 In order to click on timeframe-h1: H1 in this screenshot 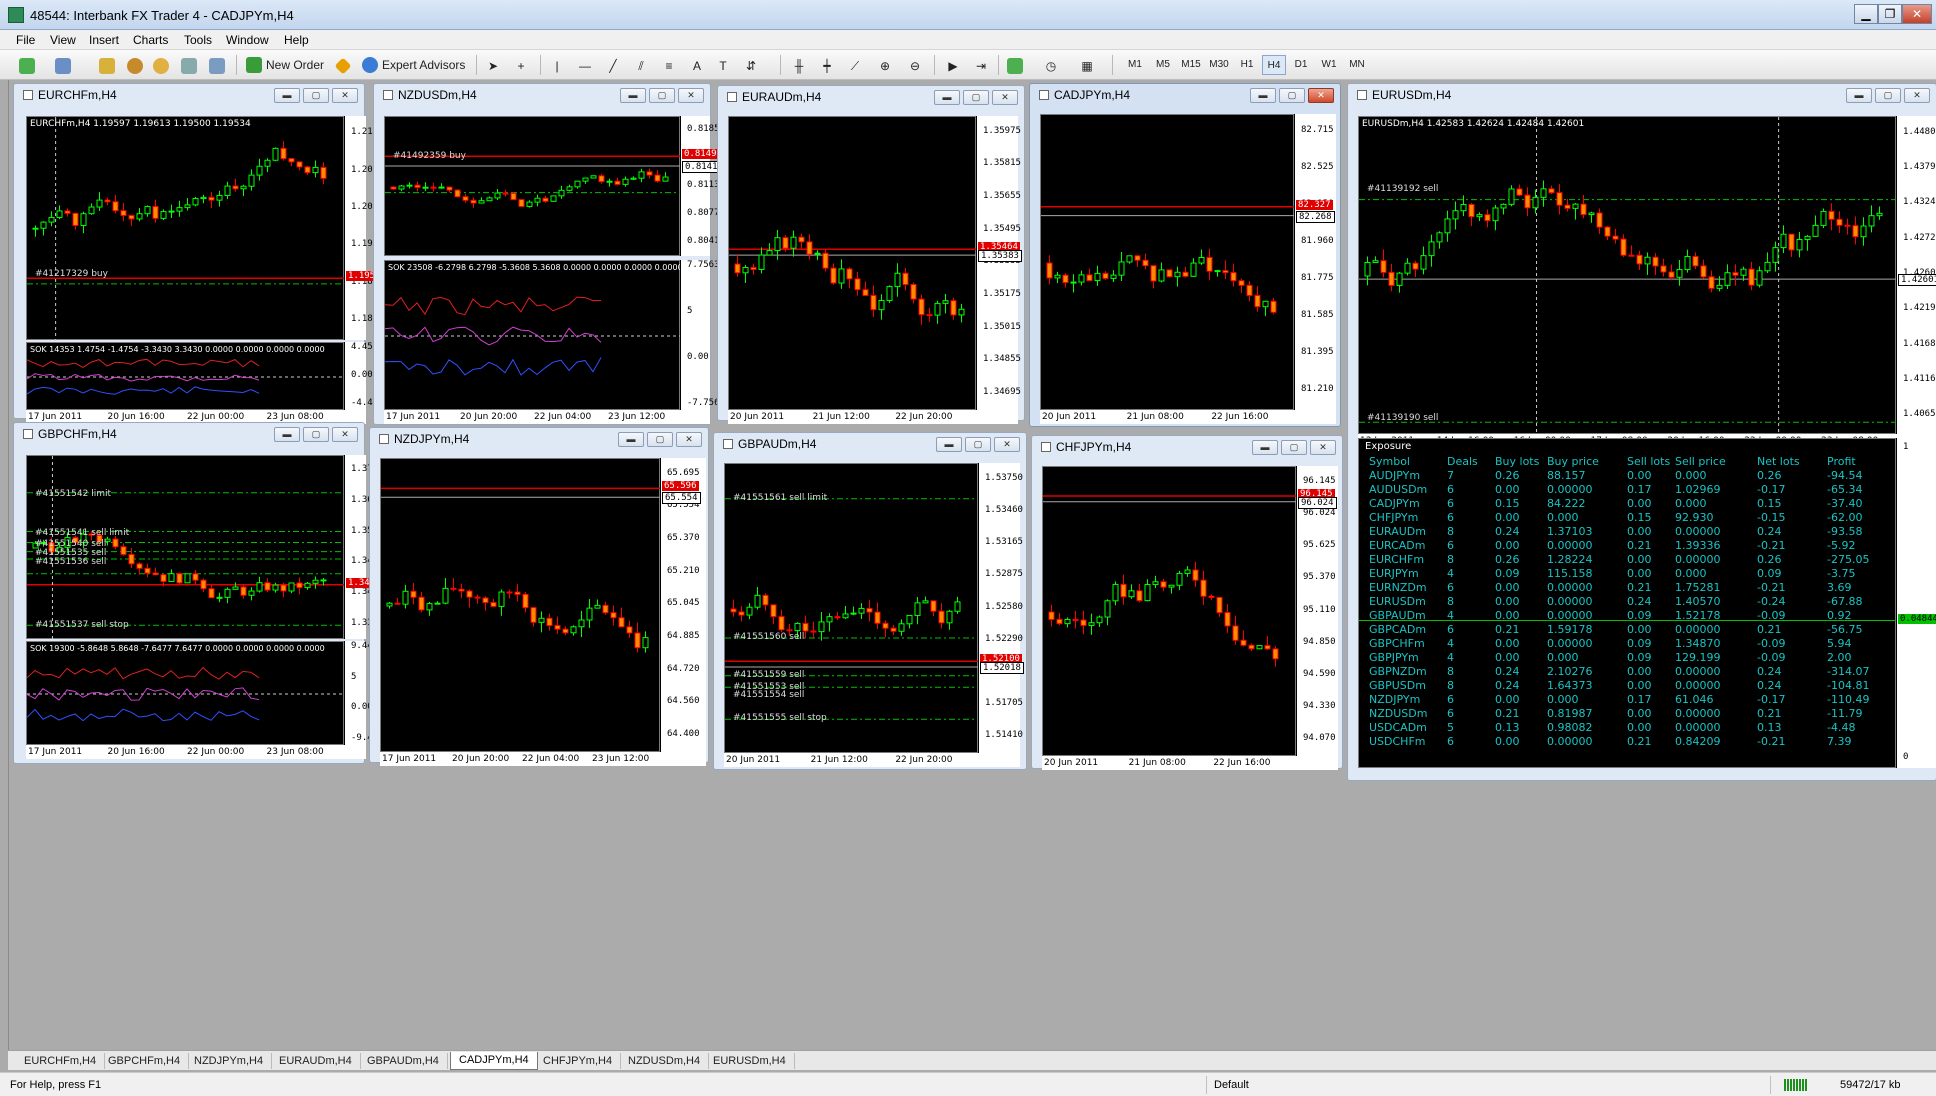, I will do `click(1247, 65)`.